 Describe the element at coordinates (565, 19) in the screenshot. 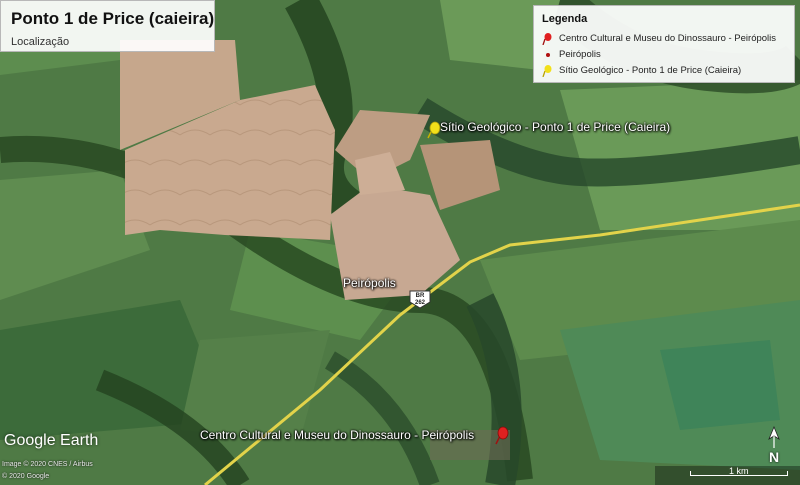

I see `legend-title: Legenda` at that location.